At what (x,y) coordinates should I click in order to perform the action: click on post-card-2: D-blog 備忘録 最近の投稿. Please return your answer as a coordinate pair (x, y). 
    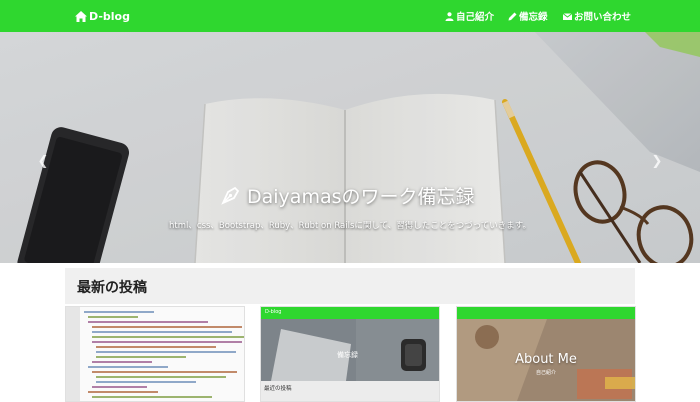
    Looking at the image, I should click on (350, 354).